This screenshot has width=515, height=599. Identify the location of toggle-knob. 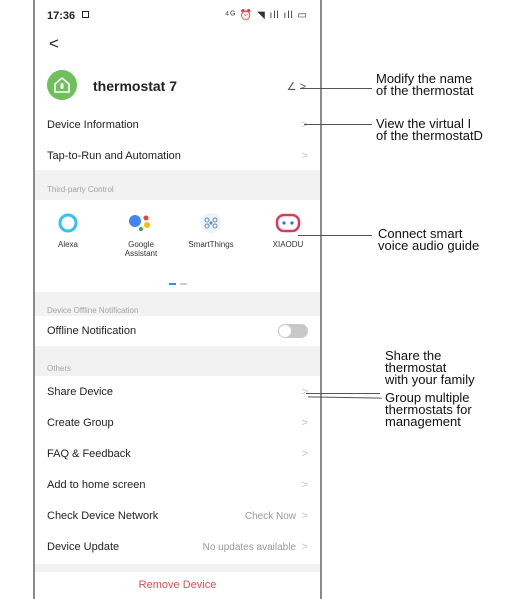
(285, 331).